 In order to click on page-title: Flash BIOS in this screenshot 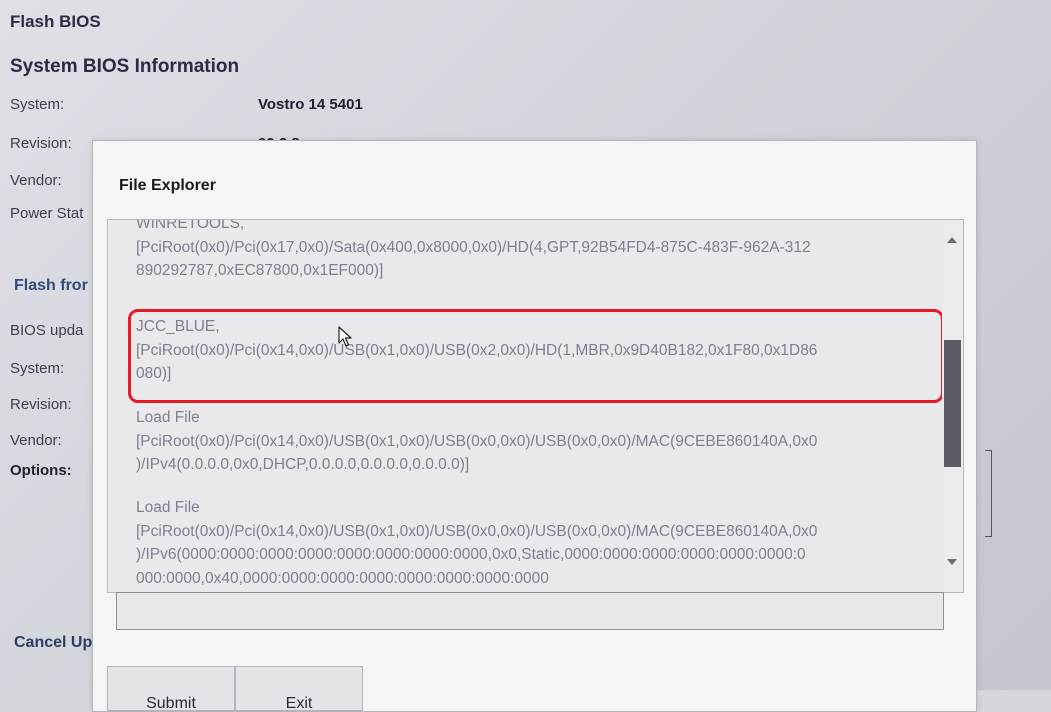, I will do `click(55, 21)`.